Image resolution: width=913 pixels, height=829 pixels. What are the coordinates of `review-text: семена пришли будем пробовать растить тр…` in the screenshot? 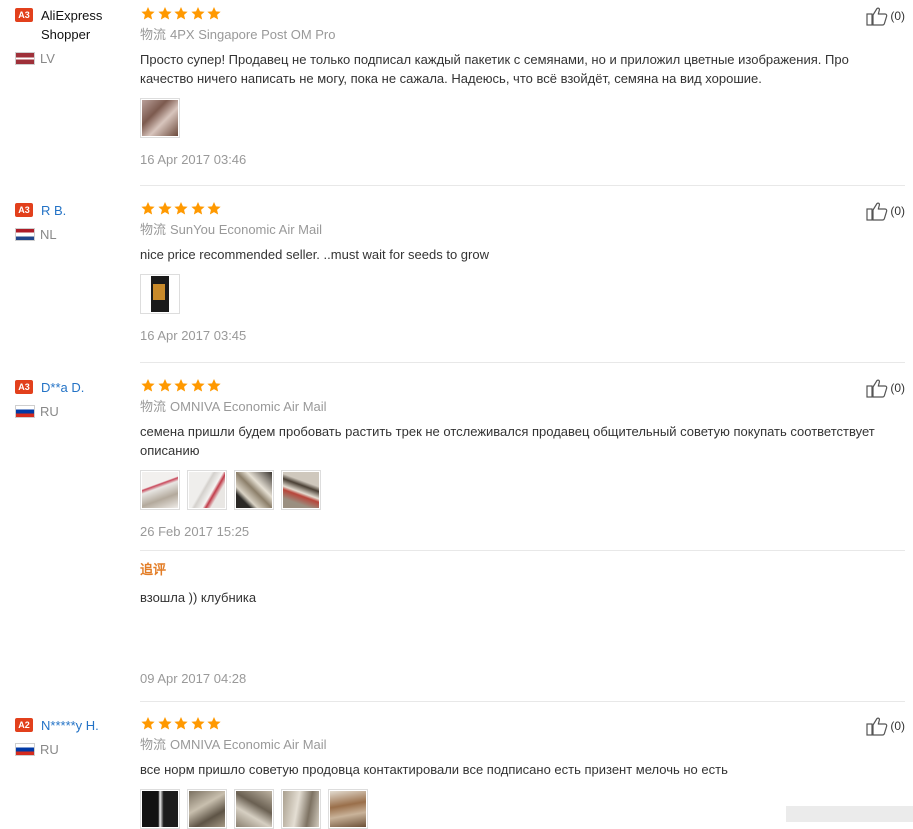 It's located at (507, 441).